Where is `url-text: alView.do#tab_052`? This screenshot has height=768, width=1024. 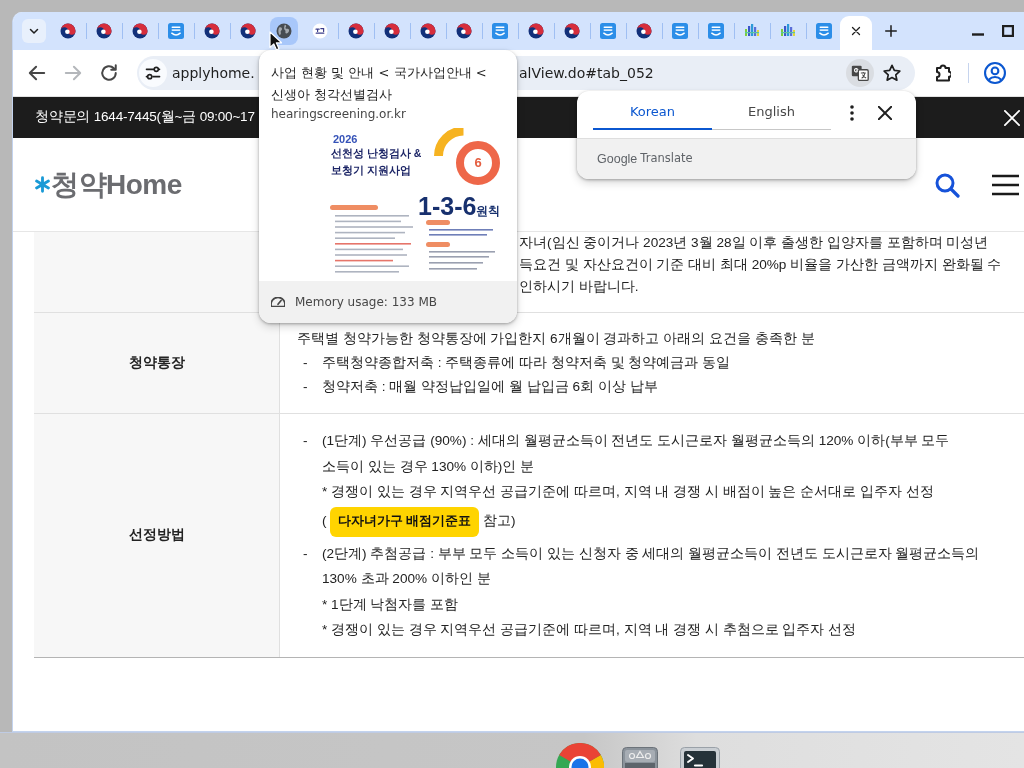
url-text: alView.do#tab_052 is located at coordinates (586, 73).